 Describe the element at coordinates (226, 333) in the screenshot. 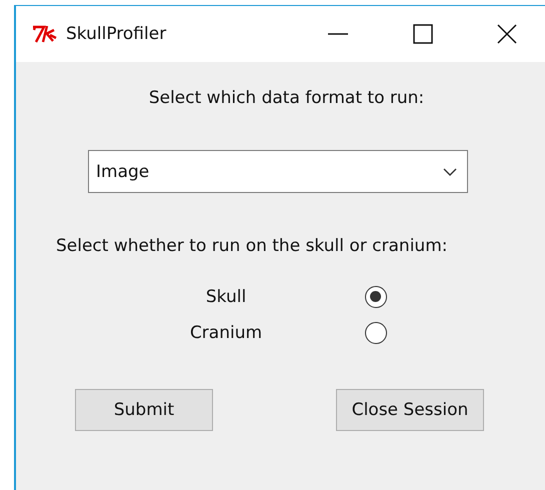

I see `option-label: Cranium` at that location.